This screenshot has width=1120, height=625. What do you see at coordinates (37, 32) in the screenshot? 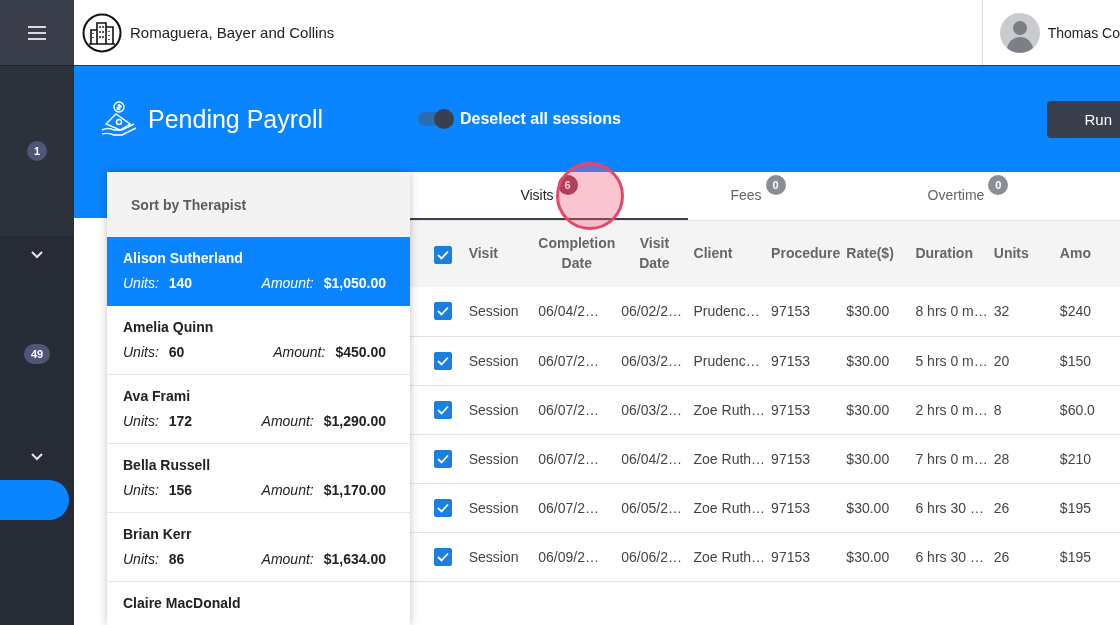
I see `menu-icon` at bounding box center [37, 32].